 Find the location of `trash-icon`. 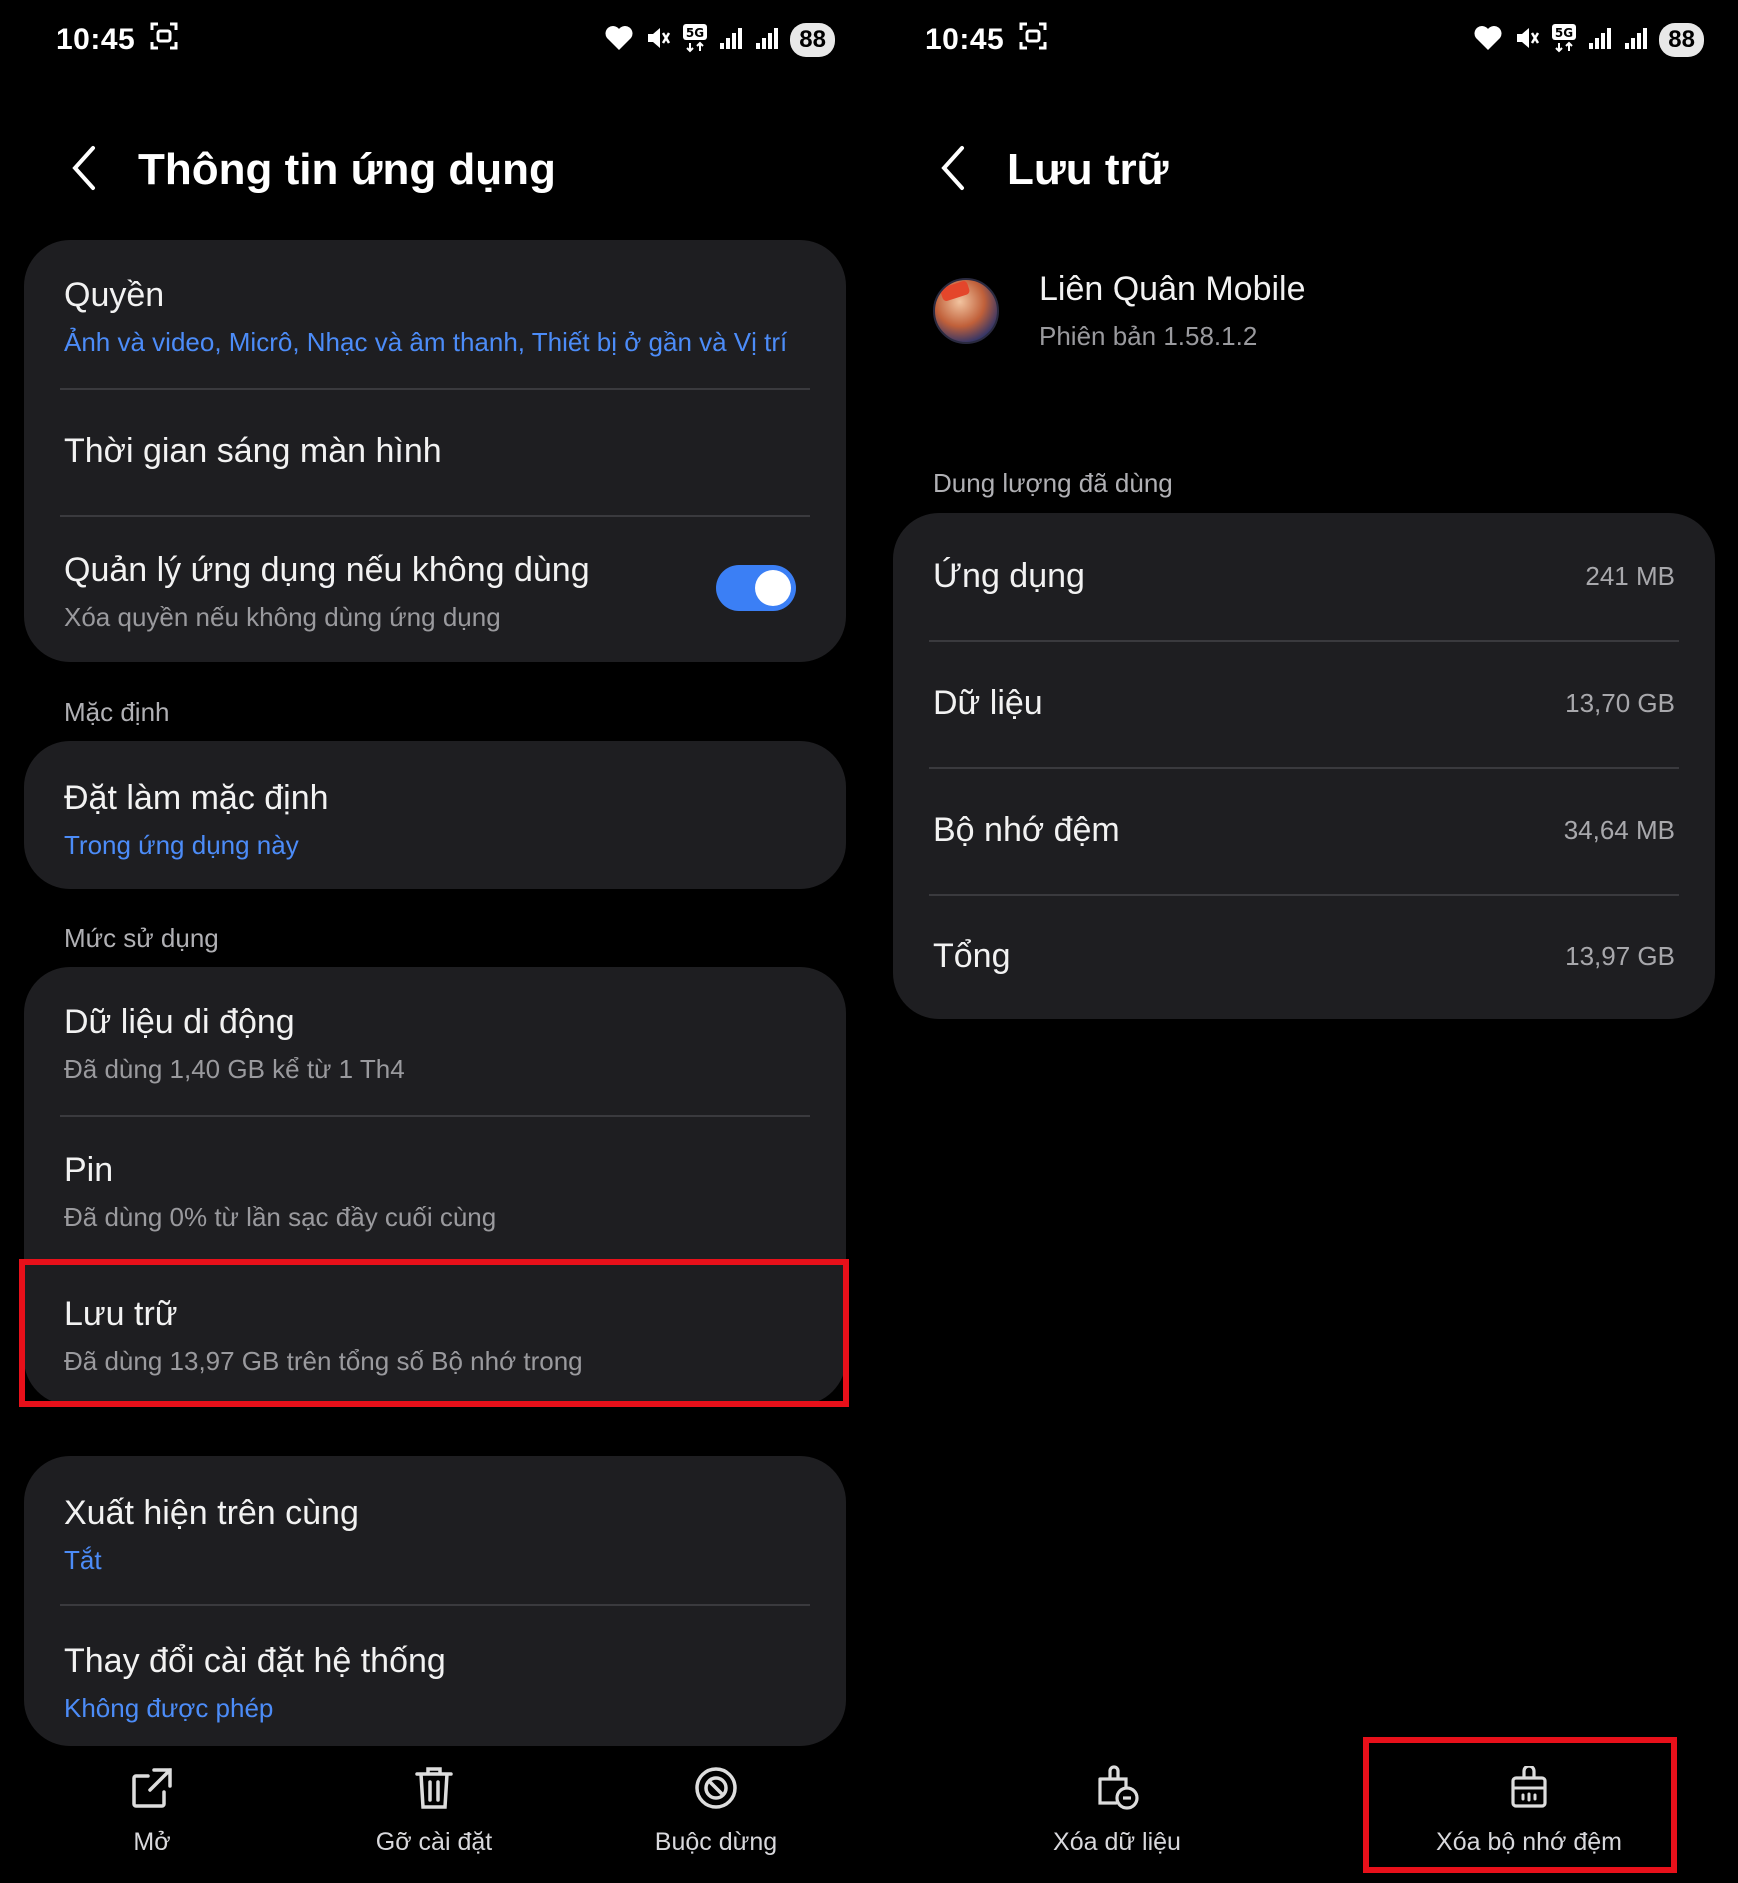

trash-icon is located at coordinates (434, 1788).